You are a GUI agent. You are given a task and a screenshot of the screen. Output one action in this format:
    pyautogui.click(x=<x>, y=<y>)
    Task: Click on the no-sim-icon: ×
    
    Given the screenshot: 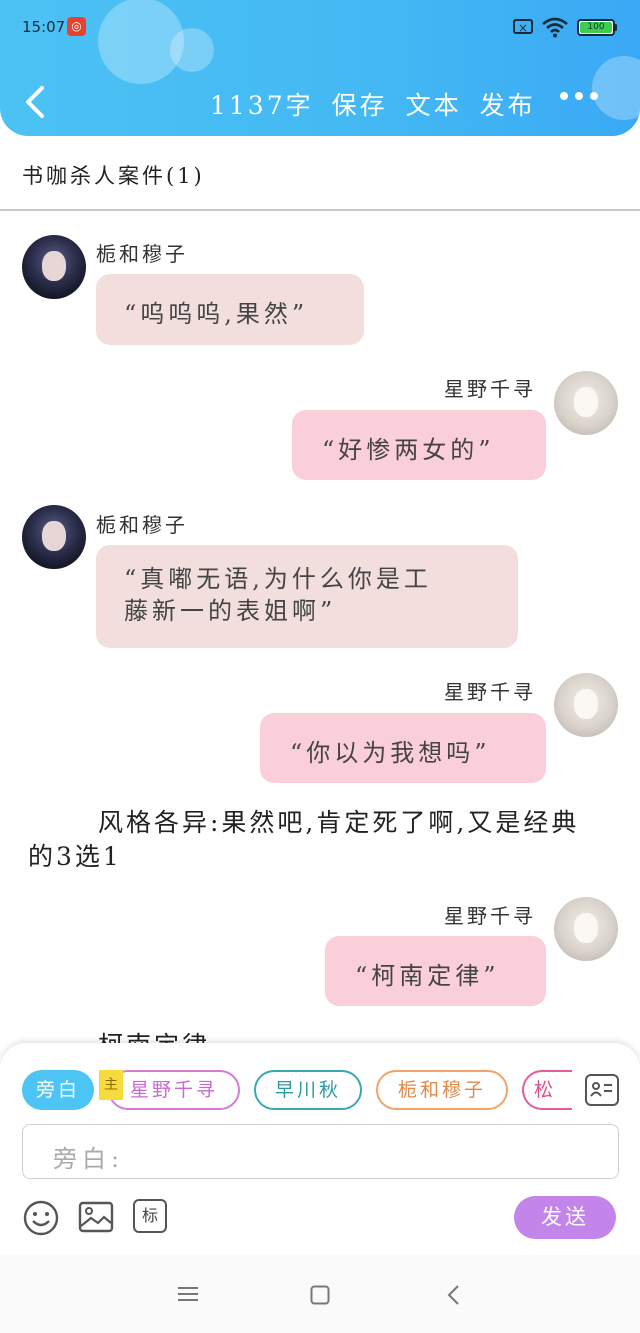 What is the action you would take?
    pyautogui.click(x=523, y=27)
    